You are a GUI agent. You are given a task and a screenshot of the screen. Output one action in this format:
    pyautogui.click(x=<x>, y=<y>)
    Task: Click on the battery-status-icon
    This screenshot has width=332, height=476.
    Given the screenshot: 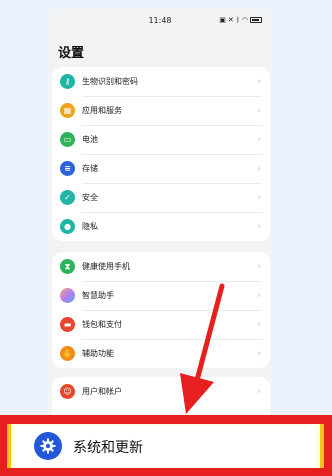 What is the action you would take?
    pyautogui.click(x=256, y=20)
    